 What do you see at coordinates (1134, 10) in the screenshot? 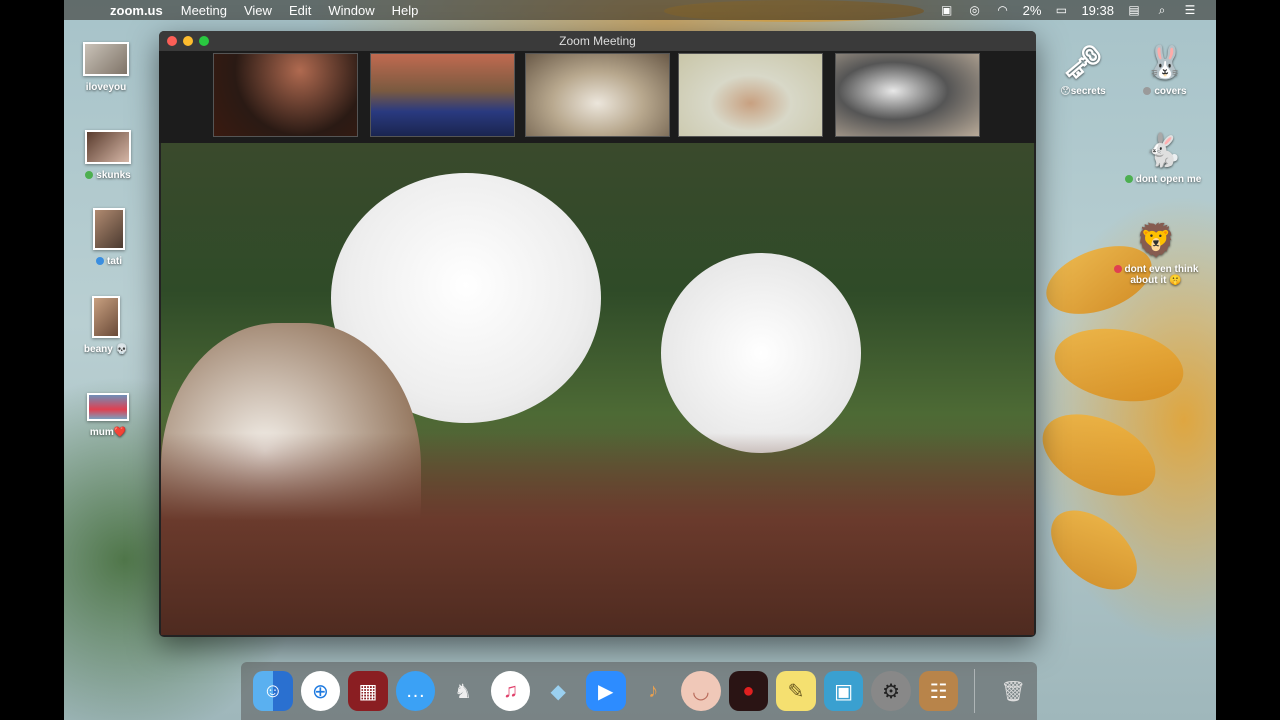
I see `screen-icon: ▤` at bounding box center [1134, 10].